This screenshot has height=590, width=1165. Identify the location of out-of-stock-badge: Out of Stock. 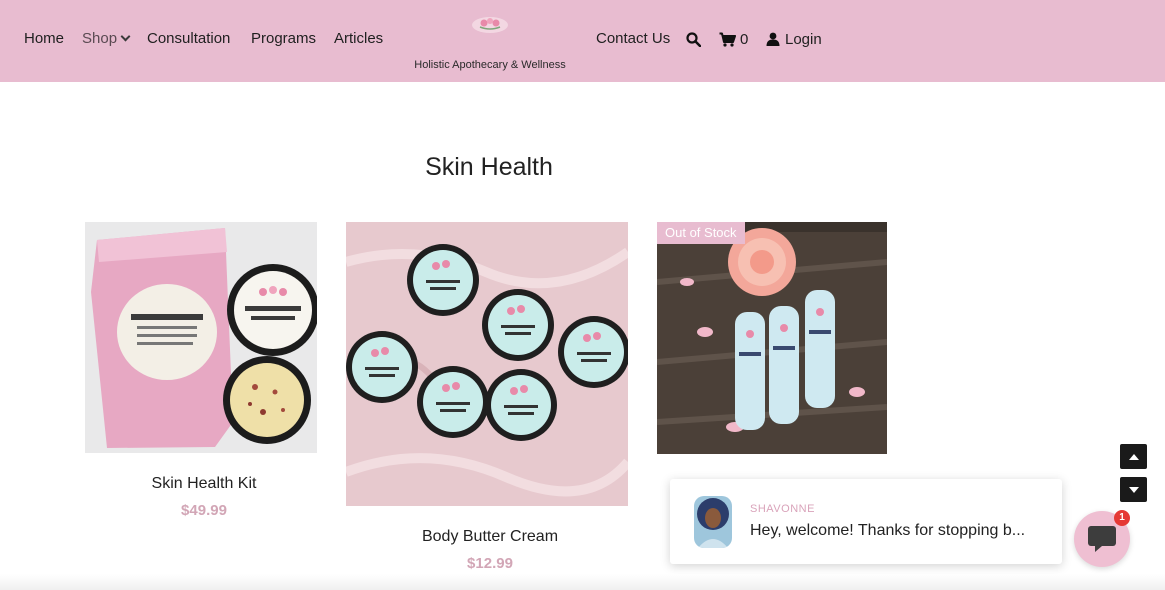
(701, 233).